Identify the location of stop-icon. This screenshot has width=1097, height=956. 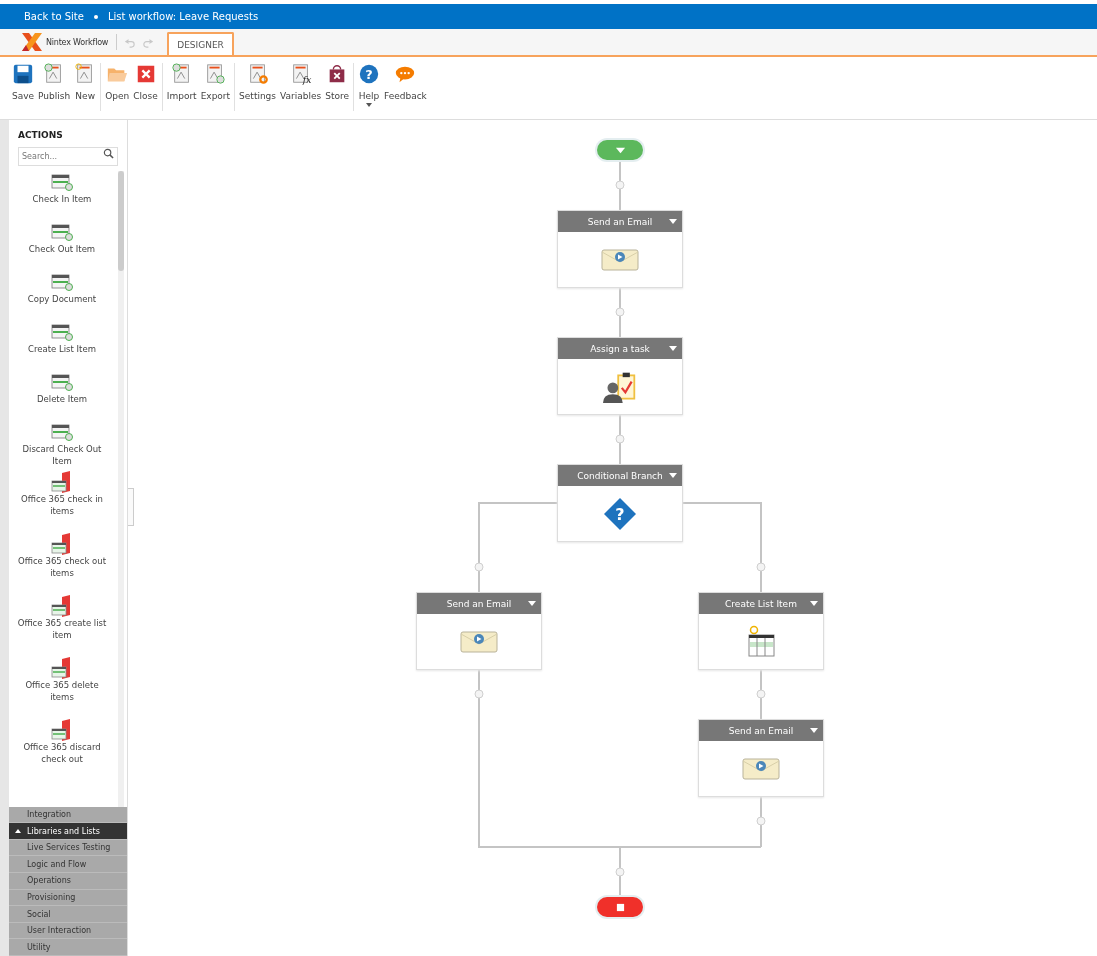
(620, 907).